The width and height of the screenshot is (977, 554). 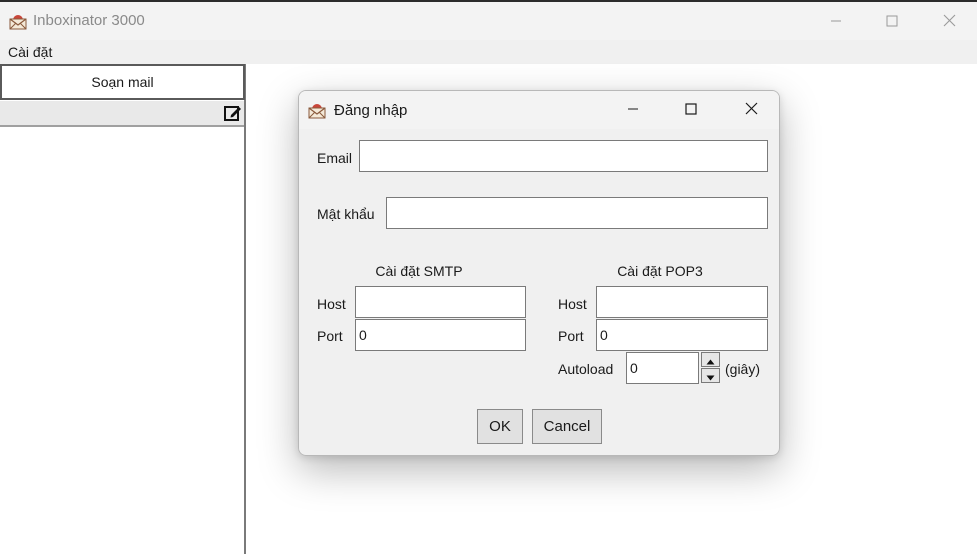 I want to click on smtp-host-label: Host, so click(x=331, y=304).